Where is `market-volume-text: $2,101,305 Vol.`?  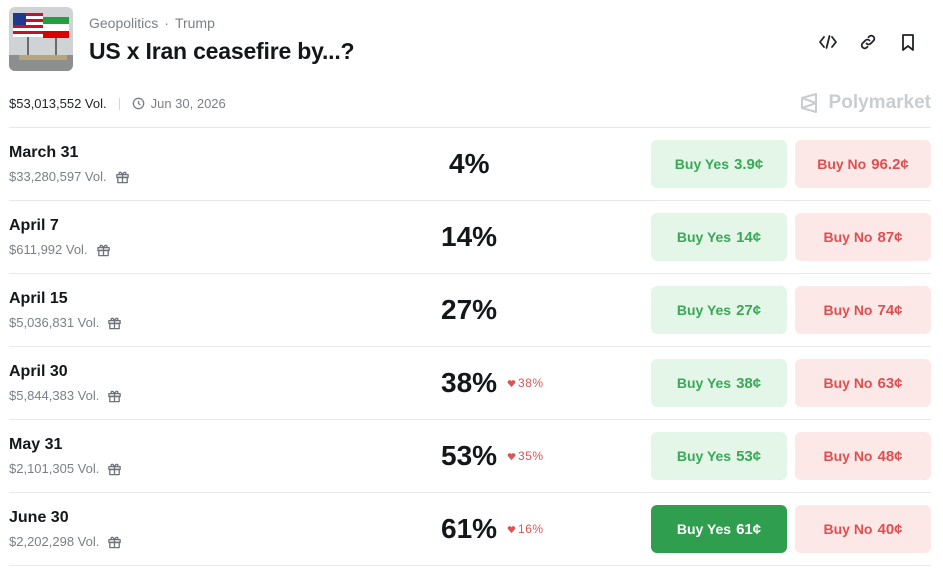 market-volume-text: $2,101,305 Vol. is located at coordinates (54, 468).